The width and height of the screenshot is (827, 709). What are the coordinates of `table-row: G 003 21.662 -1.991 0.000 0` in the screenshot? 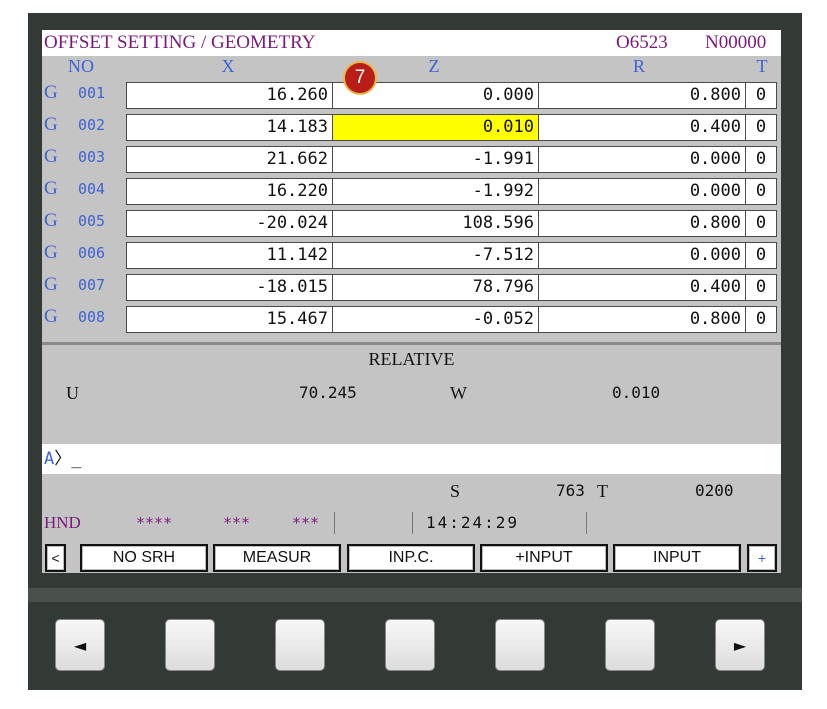 It's located at (411, 159).